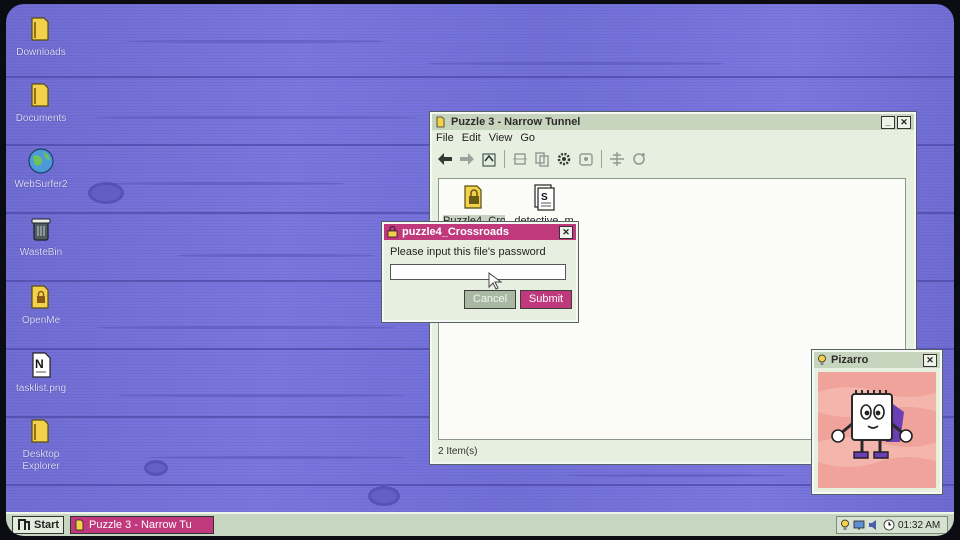 The height and width of the screenshot is (540, 960). I want to click on desktop-icon-label: Desktop Explorer, so click(41, 460).